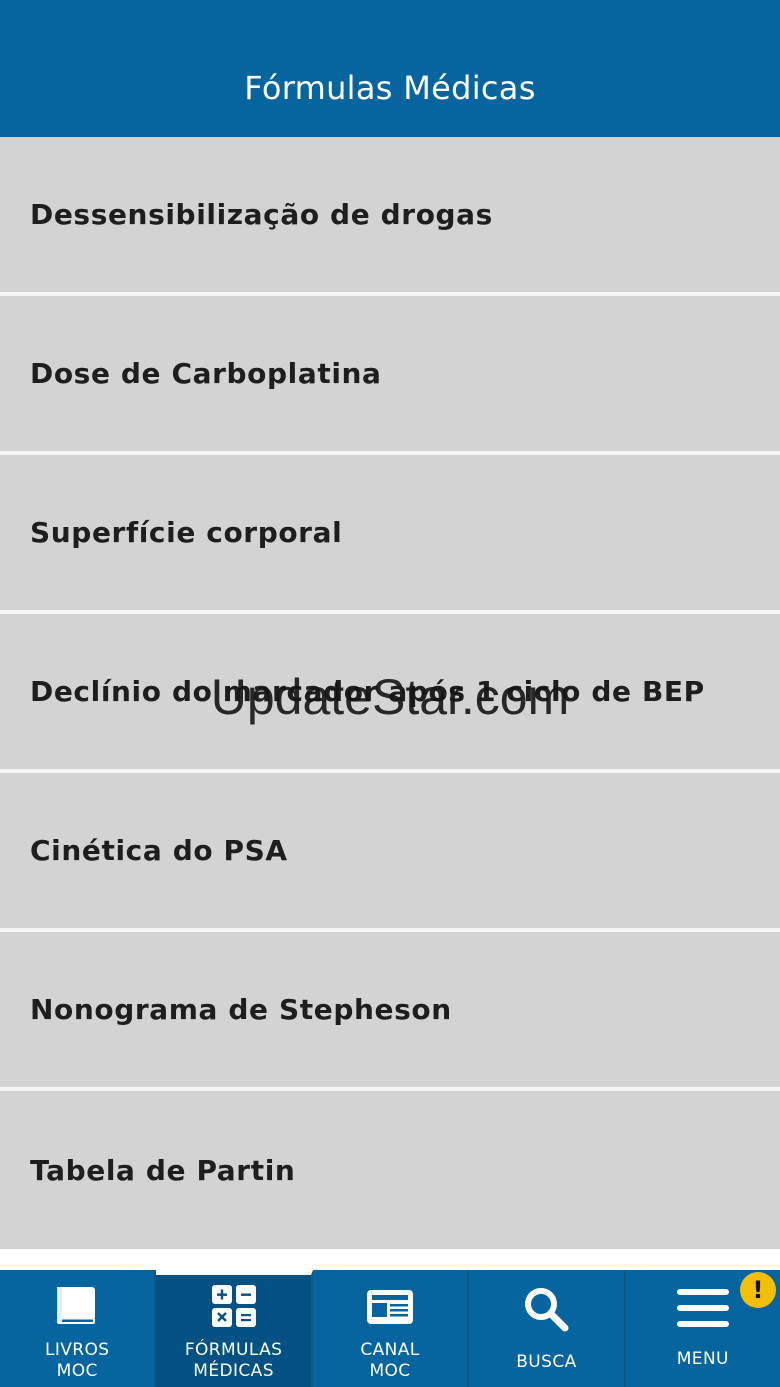 The image size is (780, 1387). I want to click on list-item-label: Cinética do PSA, so click(159, 850).